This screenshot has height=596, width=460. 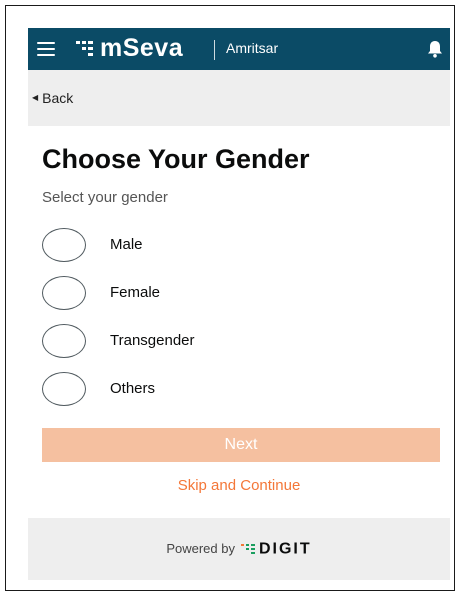 I want to click on notification-bell-icon, so click(x=435, y=49).